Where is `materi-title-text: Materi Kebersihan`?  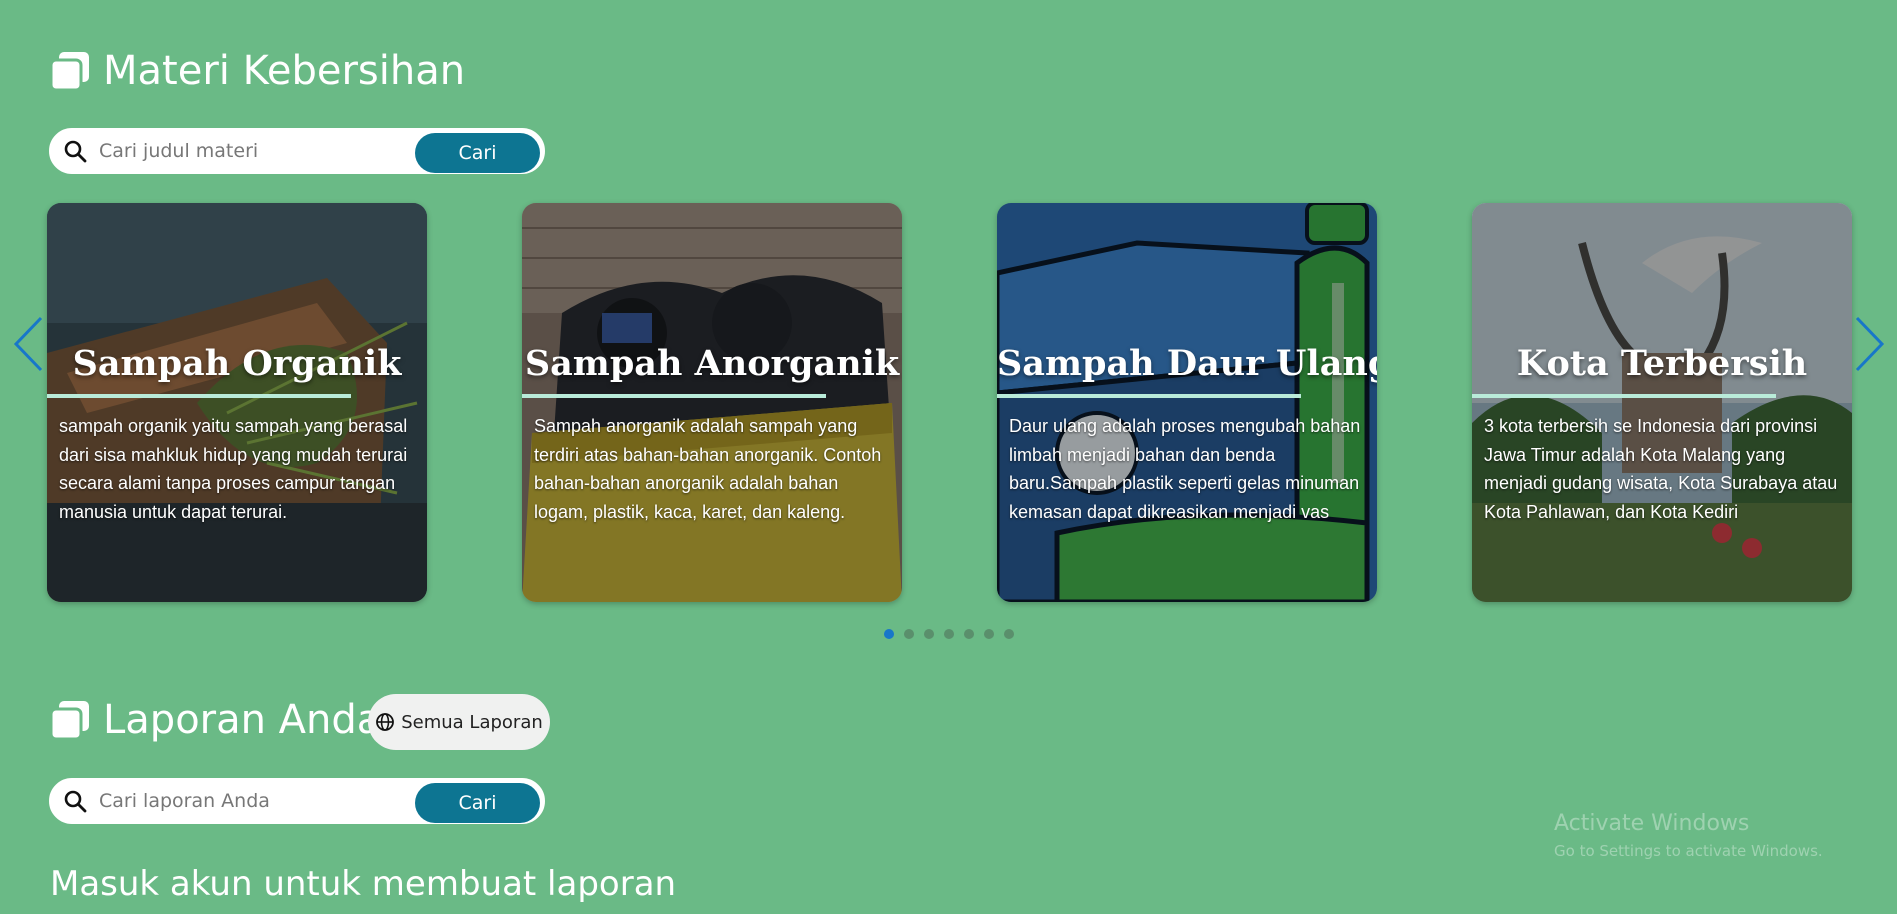
materi-title-text: Materi Kebersihan is located at coordinates (284, 71).